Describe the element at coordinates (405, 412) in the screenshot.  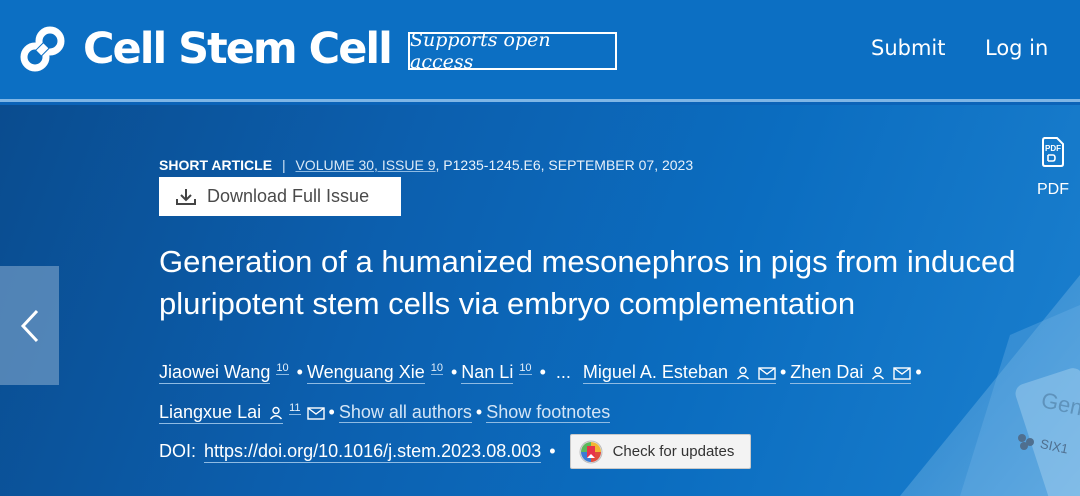
I see `show-all-authors-toggle: Show all authors` at that location.